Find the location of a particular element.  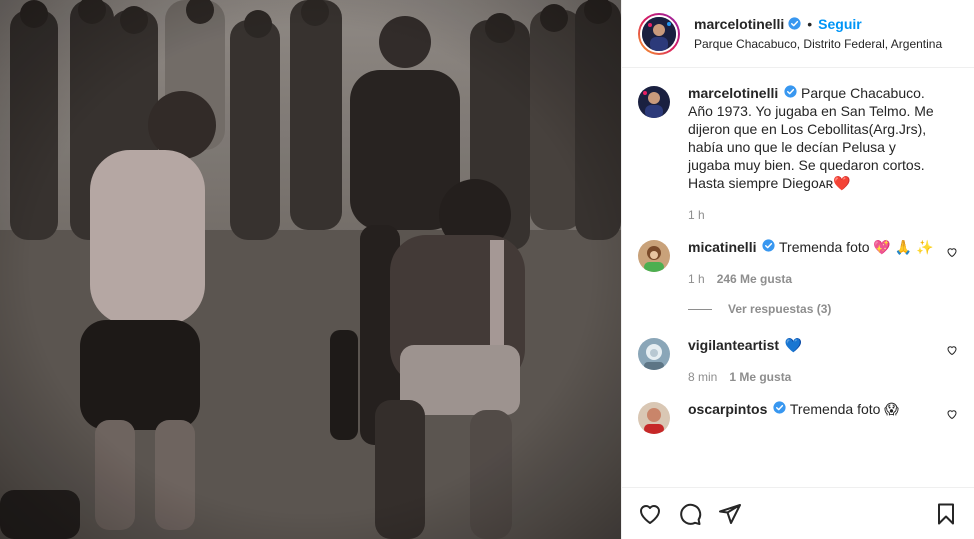

header-username: marcelotinelli is located at coordinates (739, 24).